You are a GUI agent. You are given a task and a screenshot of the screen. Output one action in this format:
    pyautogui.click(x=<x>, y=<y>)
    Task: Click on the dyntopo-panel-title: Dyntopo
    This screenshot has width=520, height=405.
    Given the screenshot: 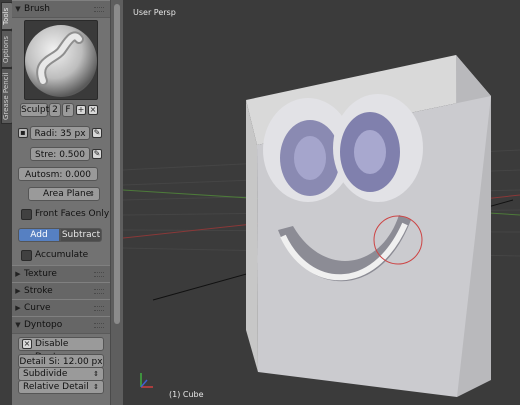 What is the action you would take?
    pyautogui.click(x=43, y=325)
    